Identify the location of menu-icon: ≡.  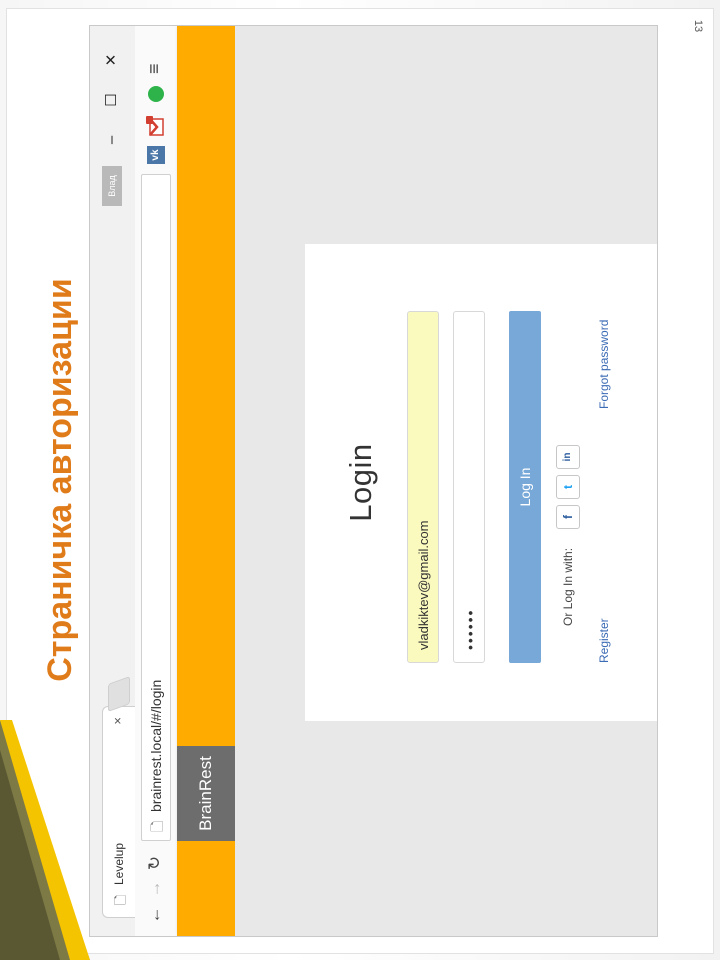
(154, 68).